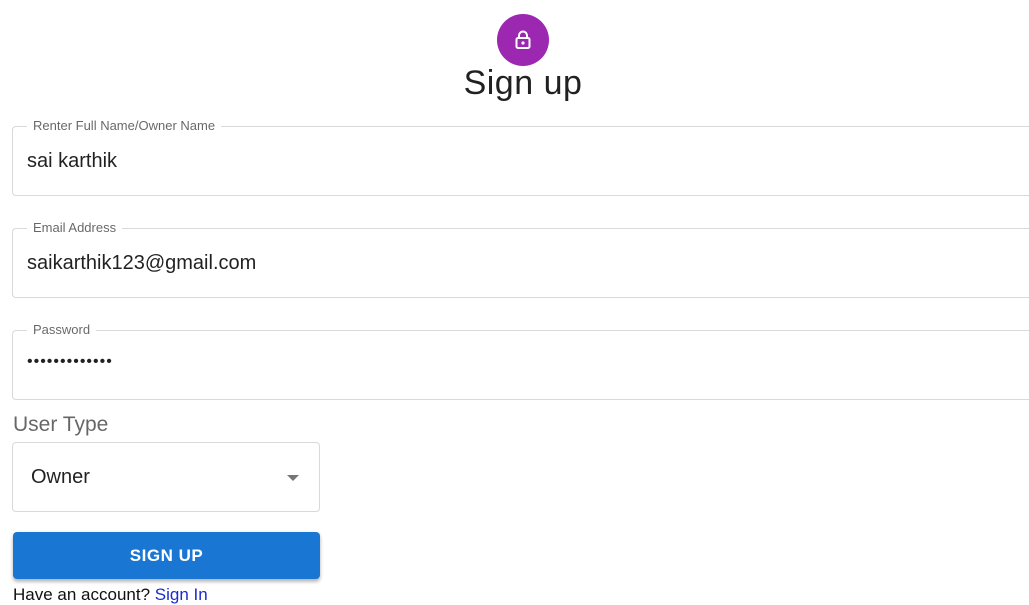  What do you see at coordinates (520, 361) in the screenshot?
I see `password-field: Password •••••••••••••` at bounding box center [520, 361].